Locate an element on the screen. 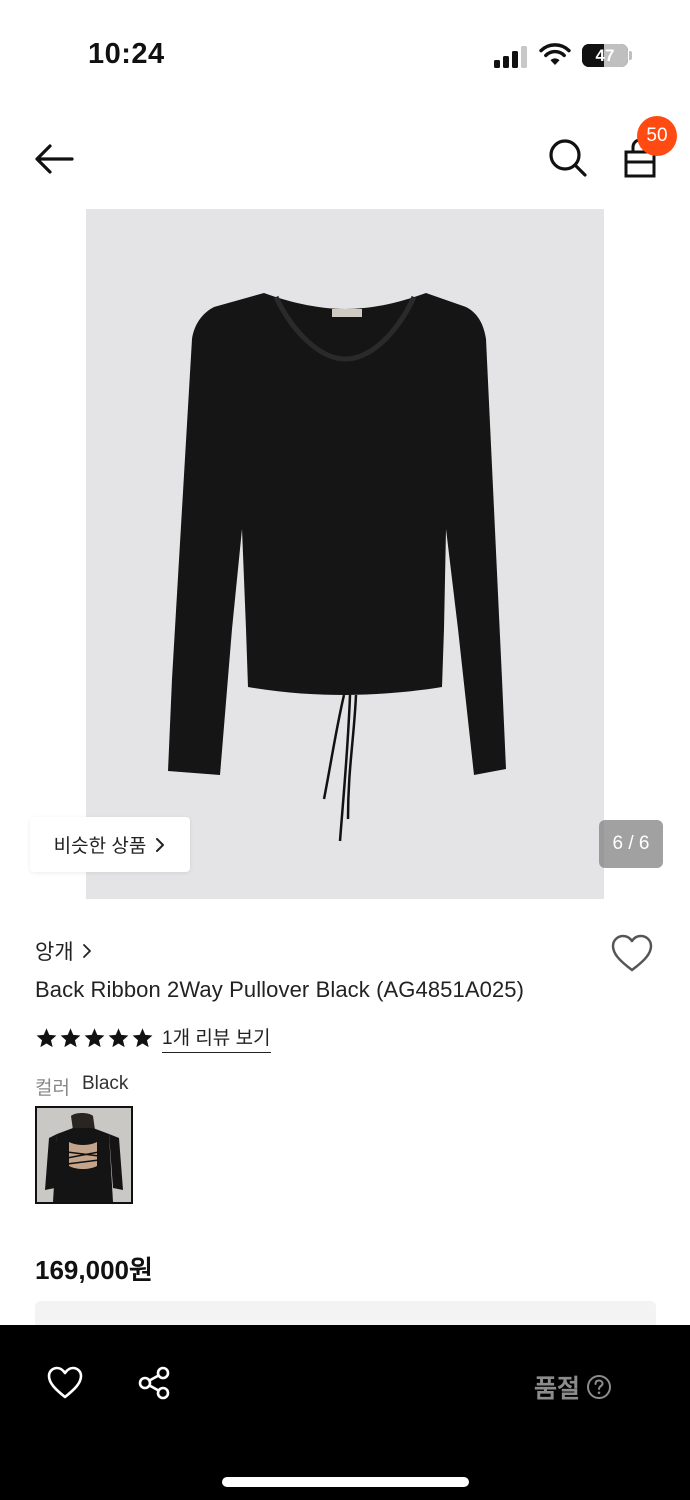 This screenshot has width=690, height=1500. star-rating is located at coordinates (94, 1038).